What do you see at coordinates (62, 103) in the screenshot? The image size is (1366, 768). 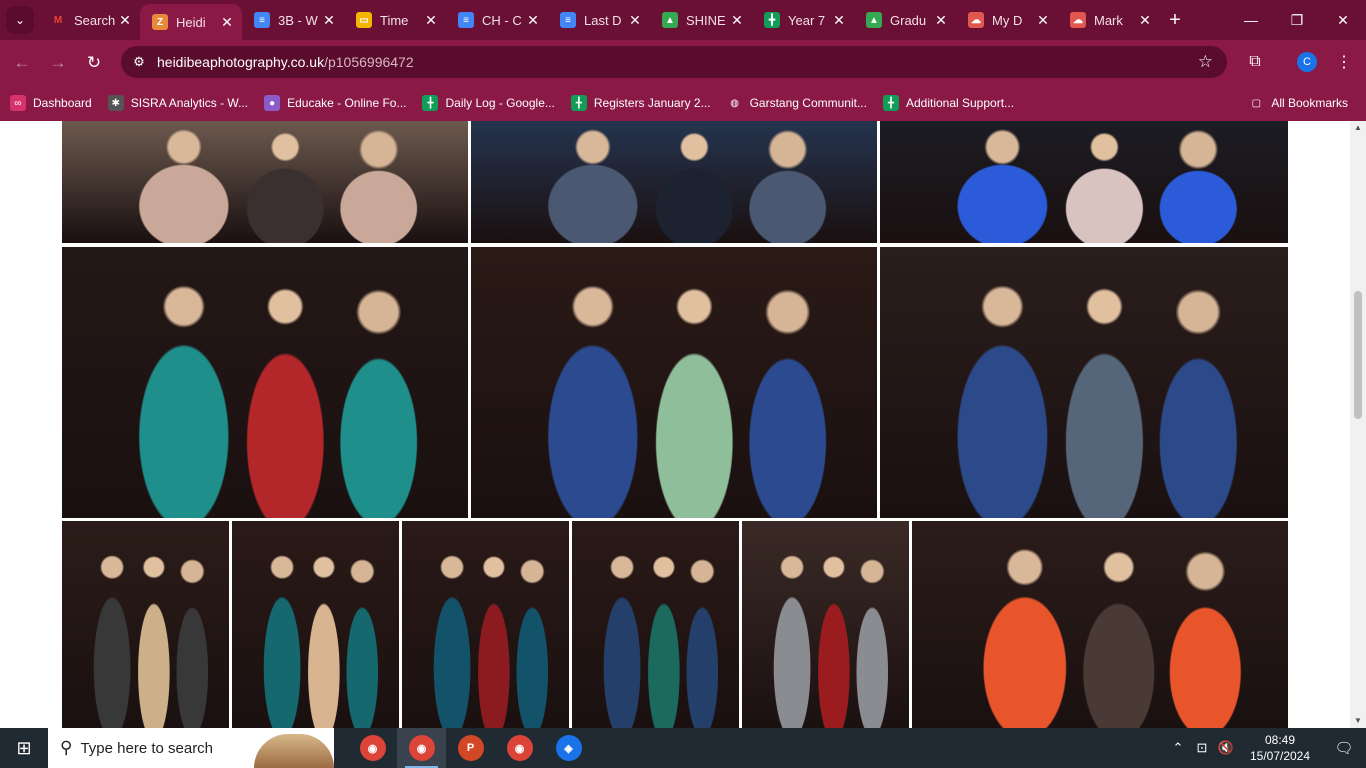 I see `bookmark-label: Dashboard` at bounding box center [62, 103].